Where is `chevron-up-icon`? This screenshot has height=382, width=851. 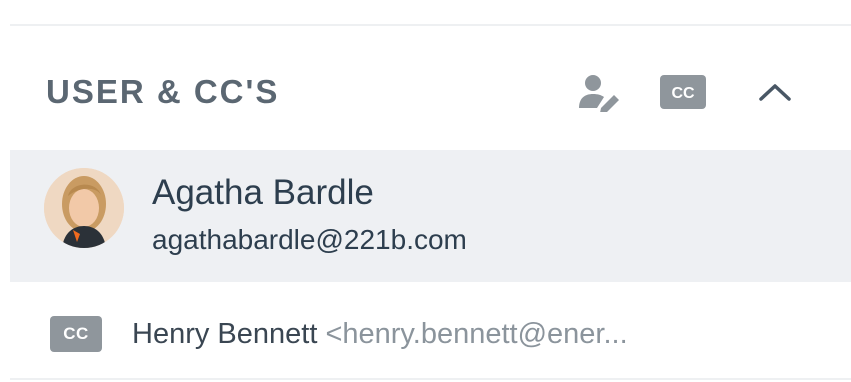
chevron-up-icon is located at coordinates (775, 92).